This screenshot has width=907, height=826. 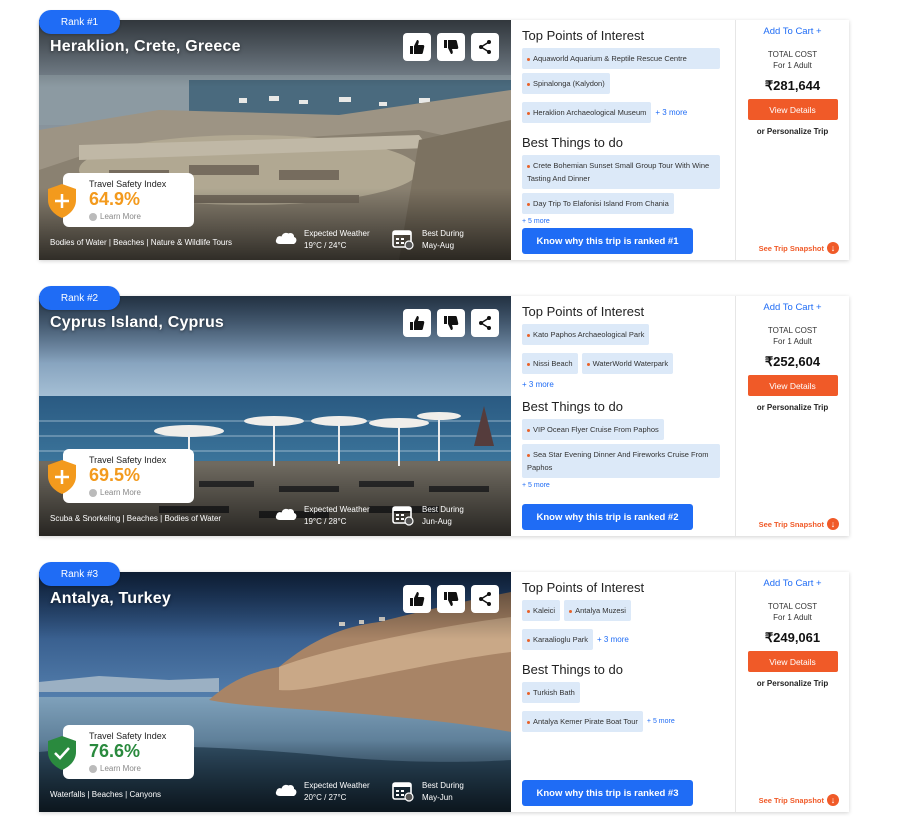 I want to click on safety-label: Travel Safety Index, so click(x=128, y=184).